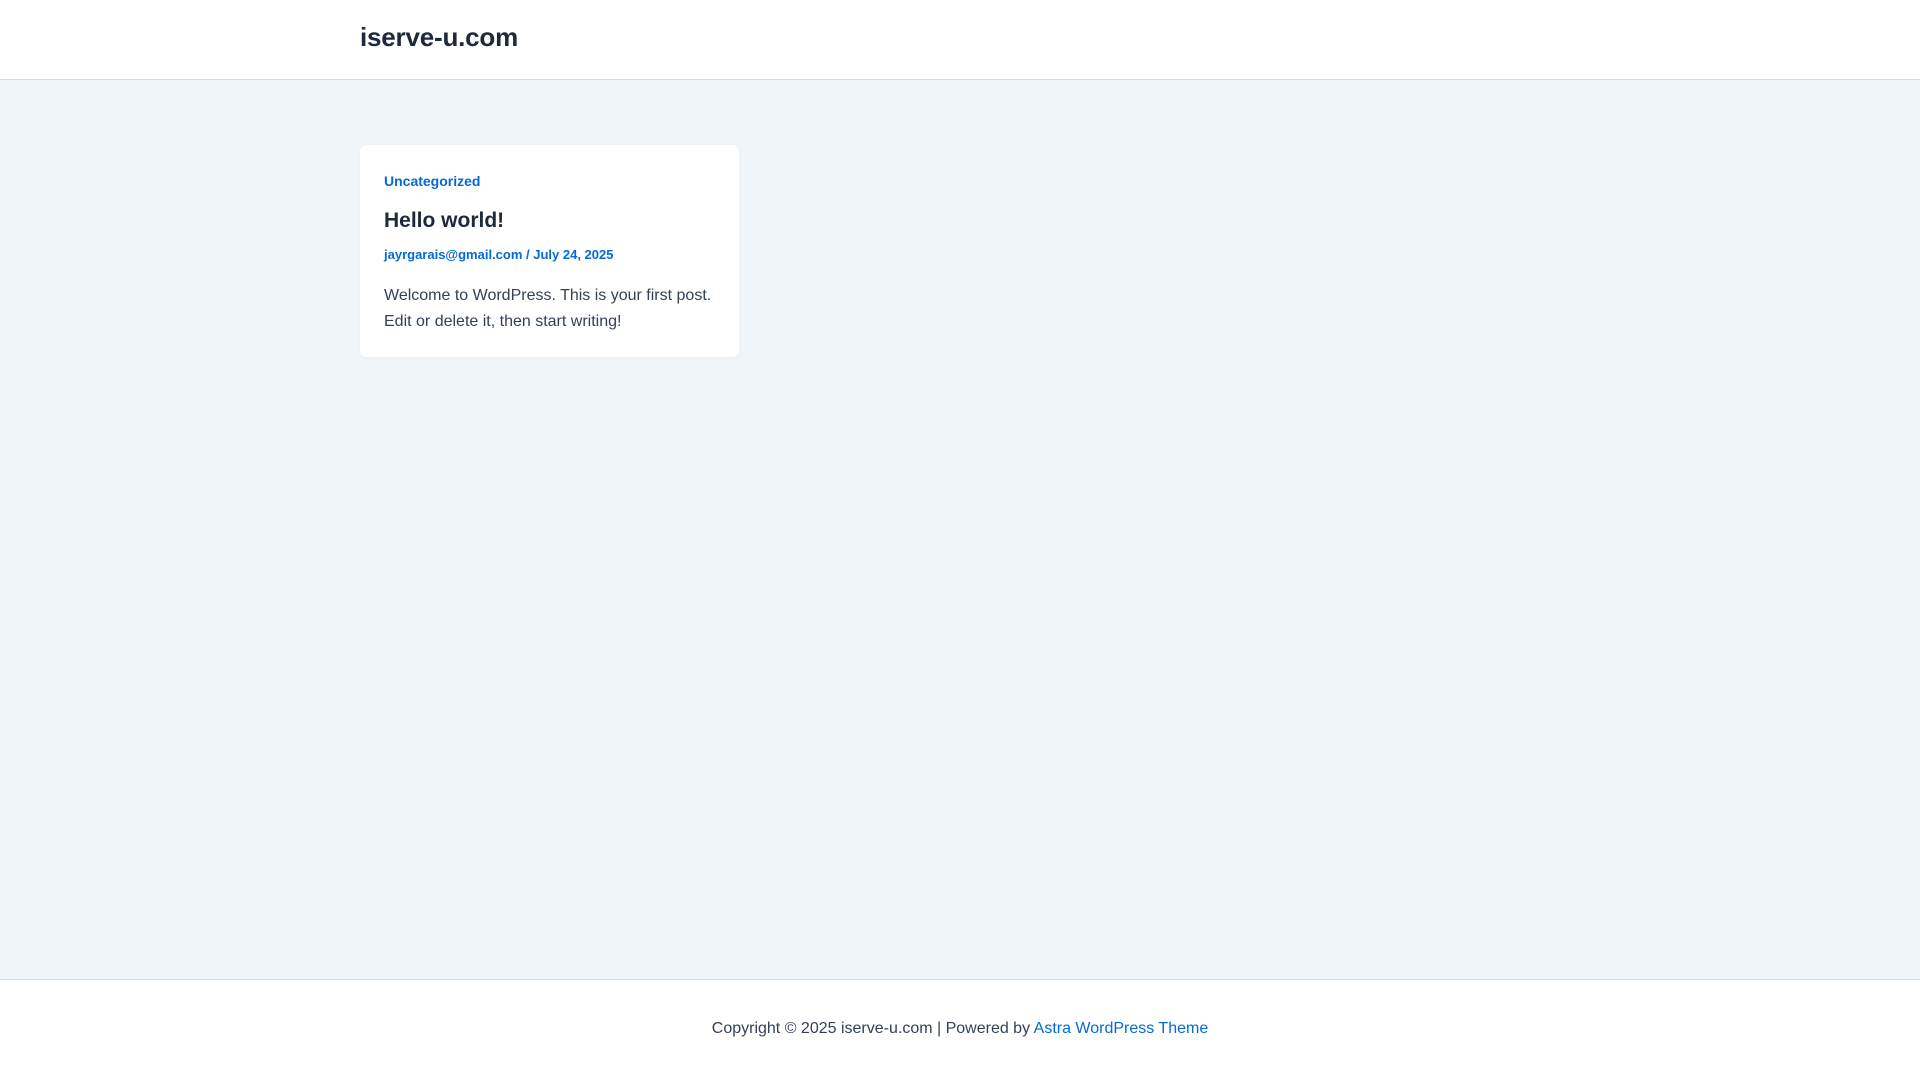  Describe the element at coordinates (453, 254) in the screenshot. I see `post-author-link: jayrgarais@gmail.com` at that location.